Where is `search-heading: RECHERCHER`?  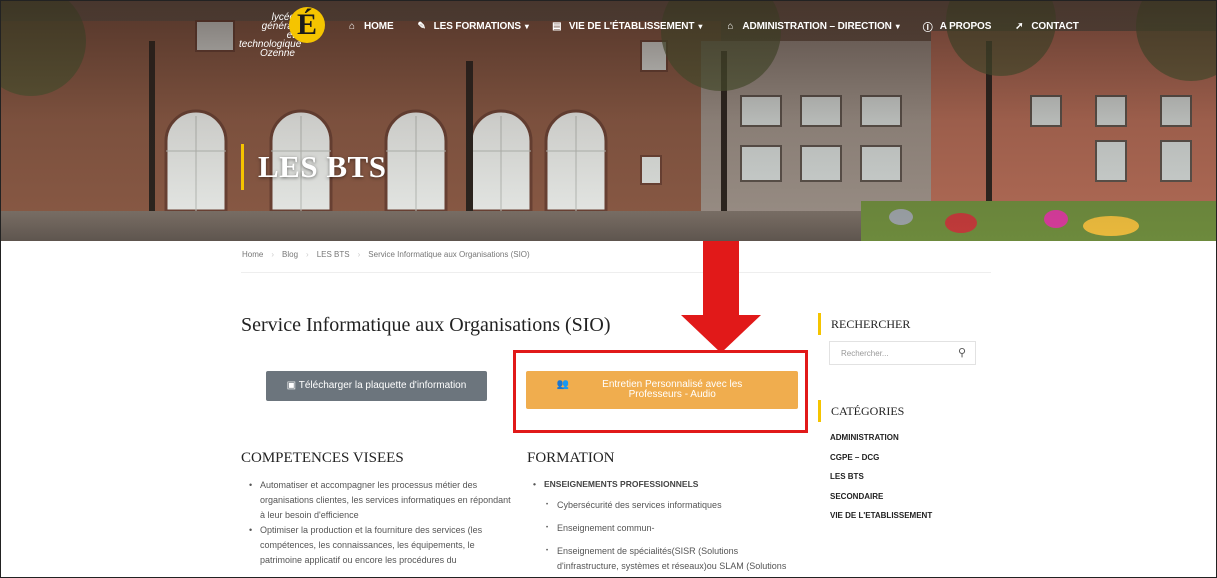
search-heading: RECHERCHER is located at coordinates (864, 324).